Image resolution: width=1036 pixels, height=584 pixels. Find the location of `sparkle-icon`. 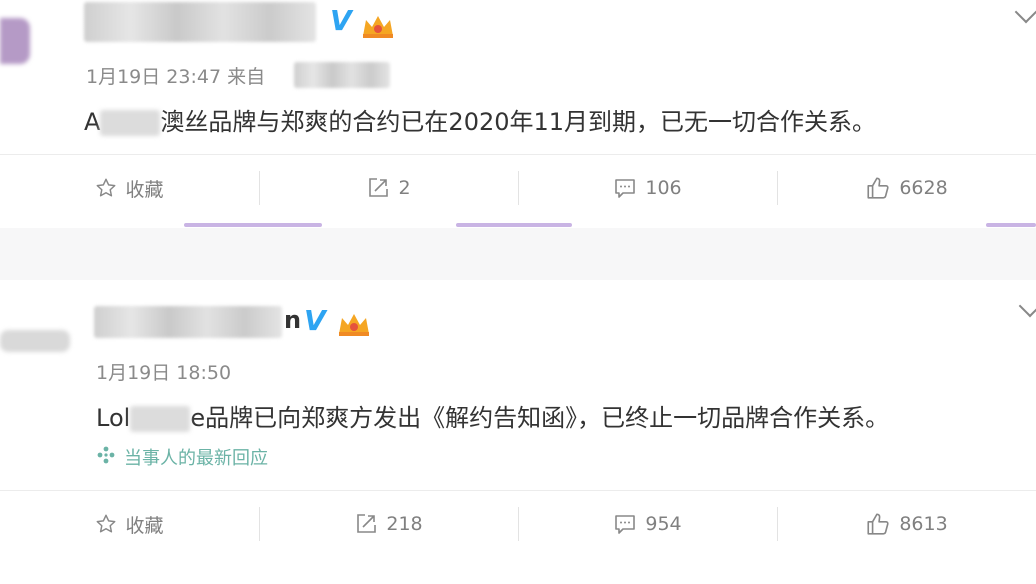

sparkle-icon is located at coordinates (106, 457).